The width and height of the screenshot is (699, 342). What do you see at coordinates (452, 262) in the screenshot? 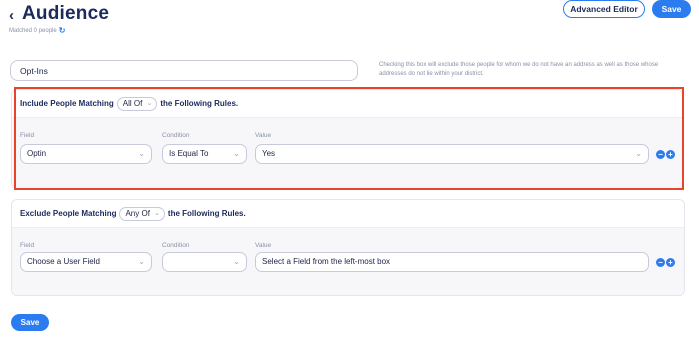
I see `exclude-value-field: Select a Field from the left-most box` at bounding box center [452, 262].